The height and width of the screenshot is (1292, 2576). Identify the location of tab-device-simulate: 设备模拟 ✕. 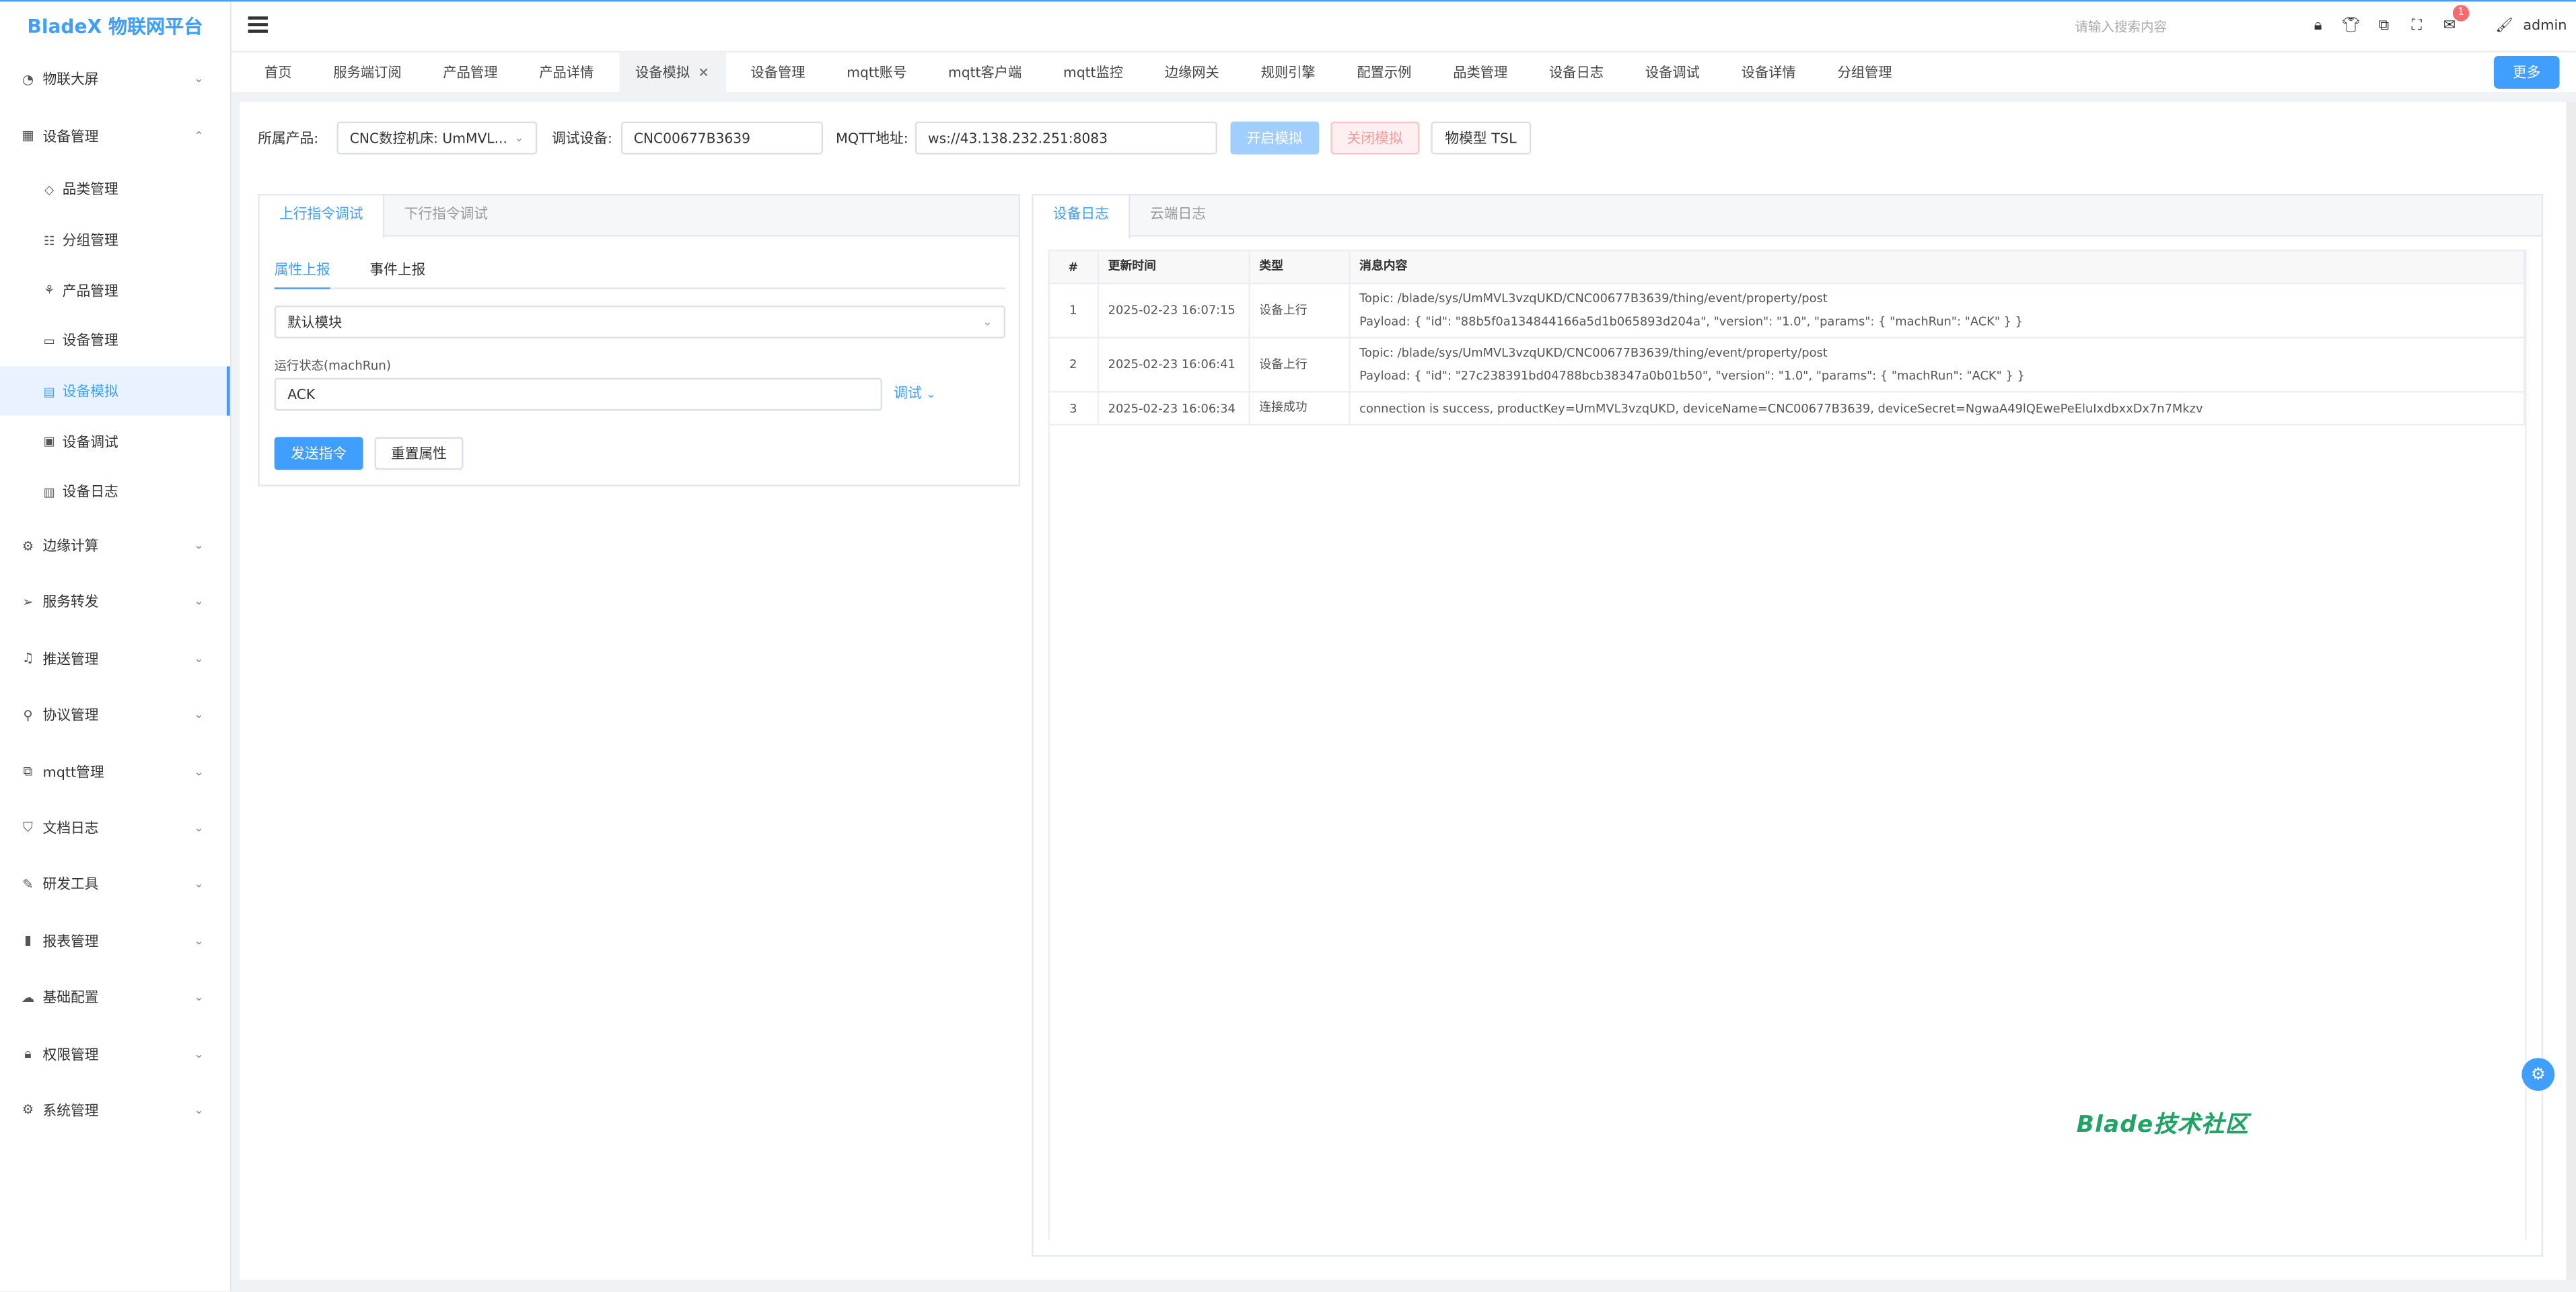
(672, 72).